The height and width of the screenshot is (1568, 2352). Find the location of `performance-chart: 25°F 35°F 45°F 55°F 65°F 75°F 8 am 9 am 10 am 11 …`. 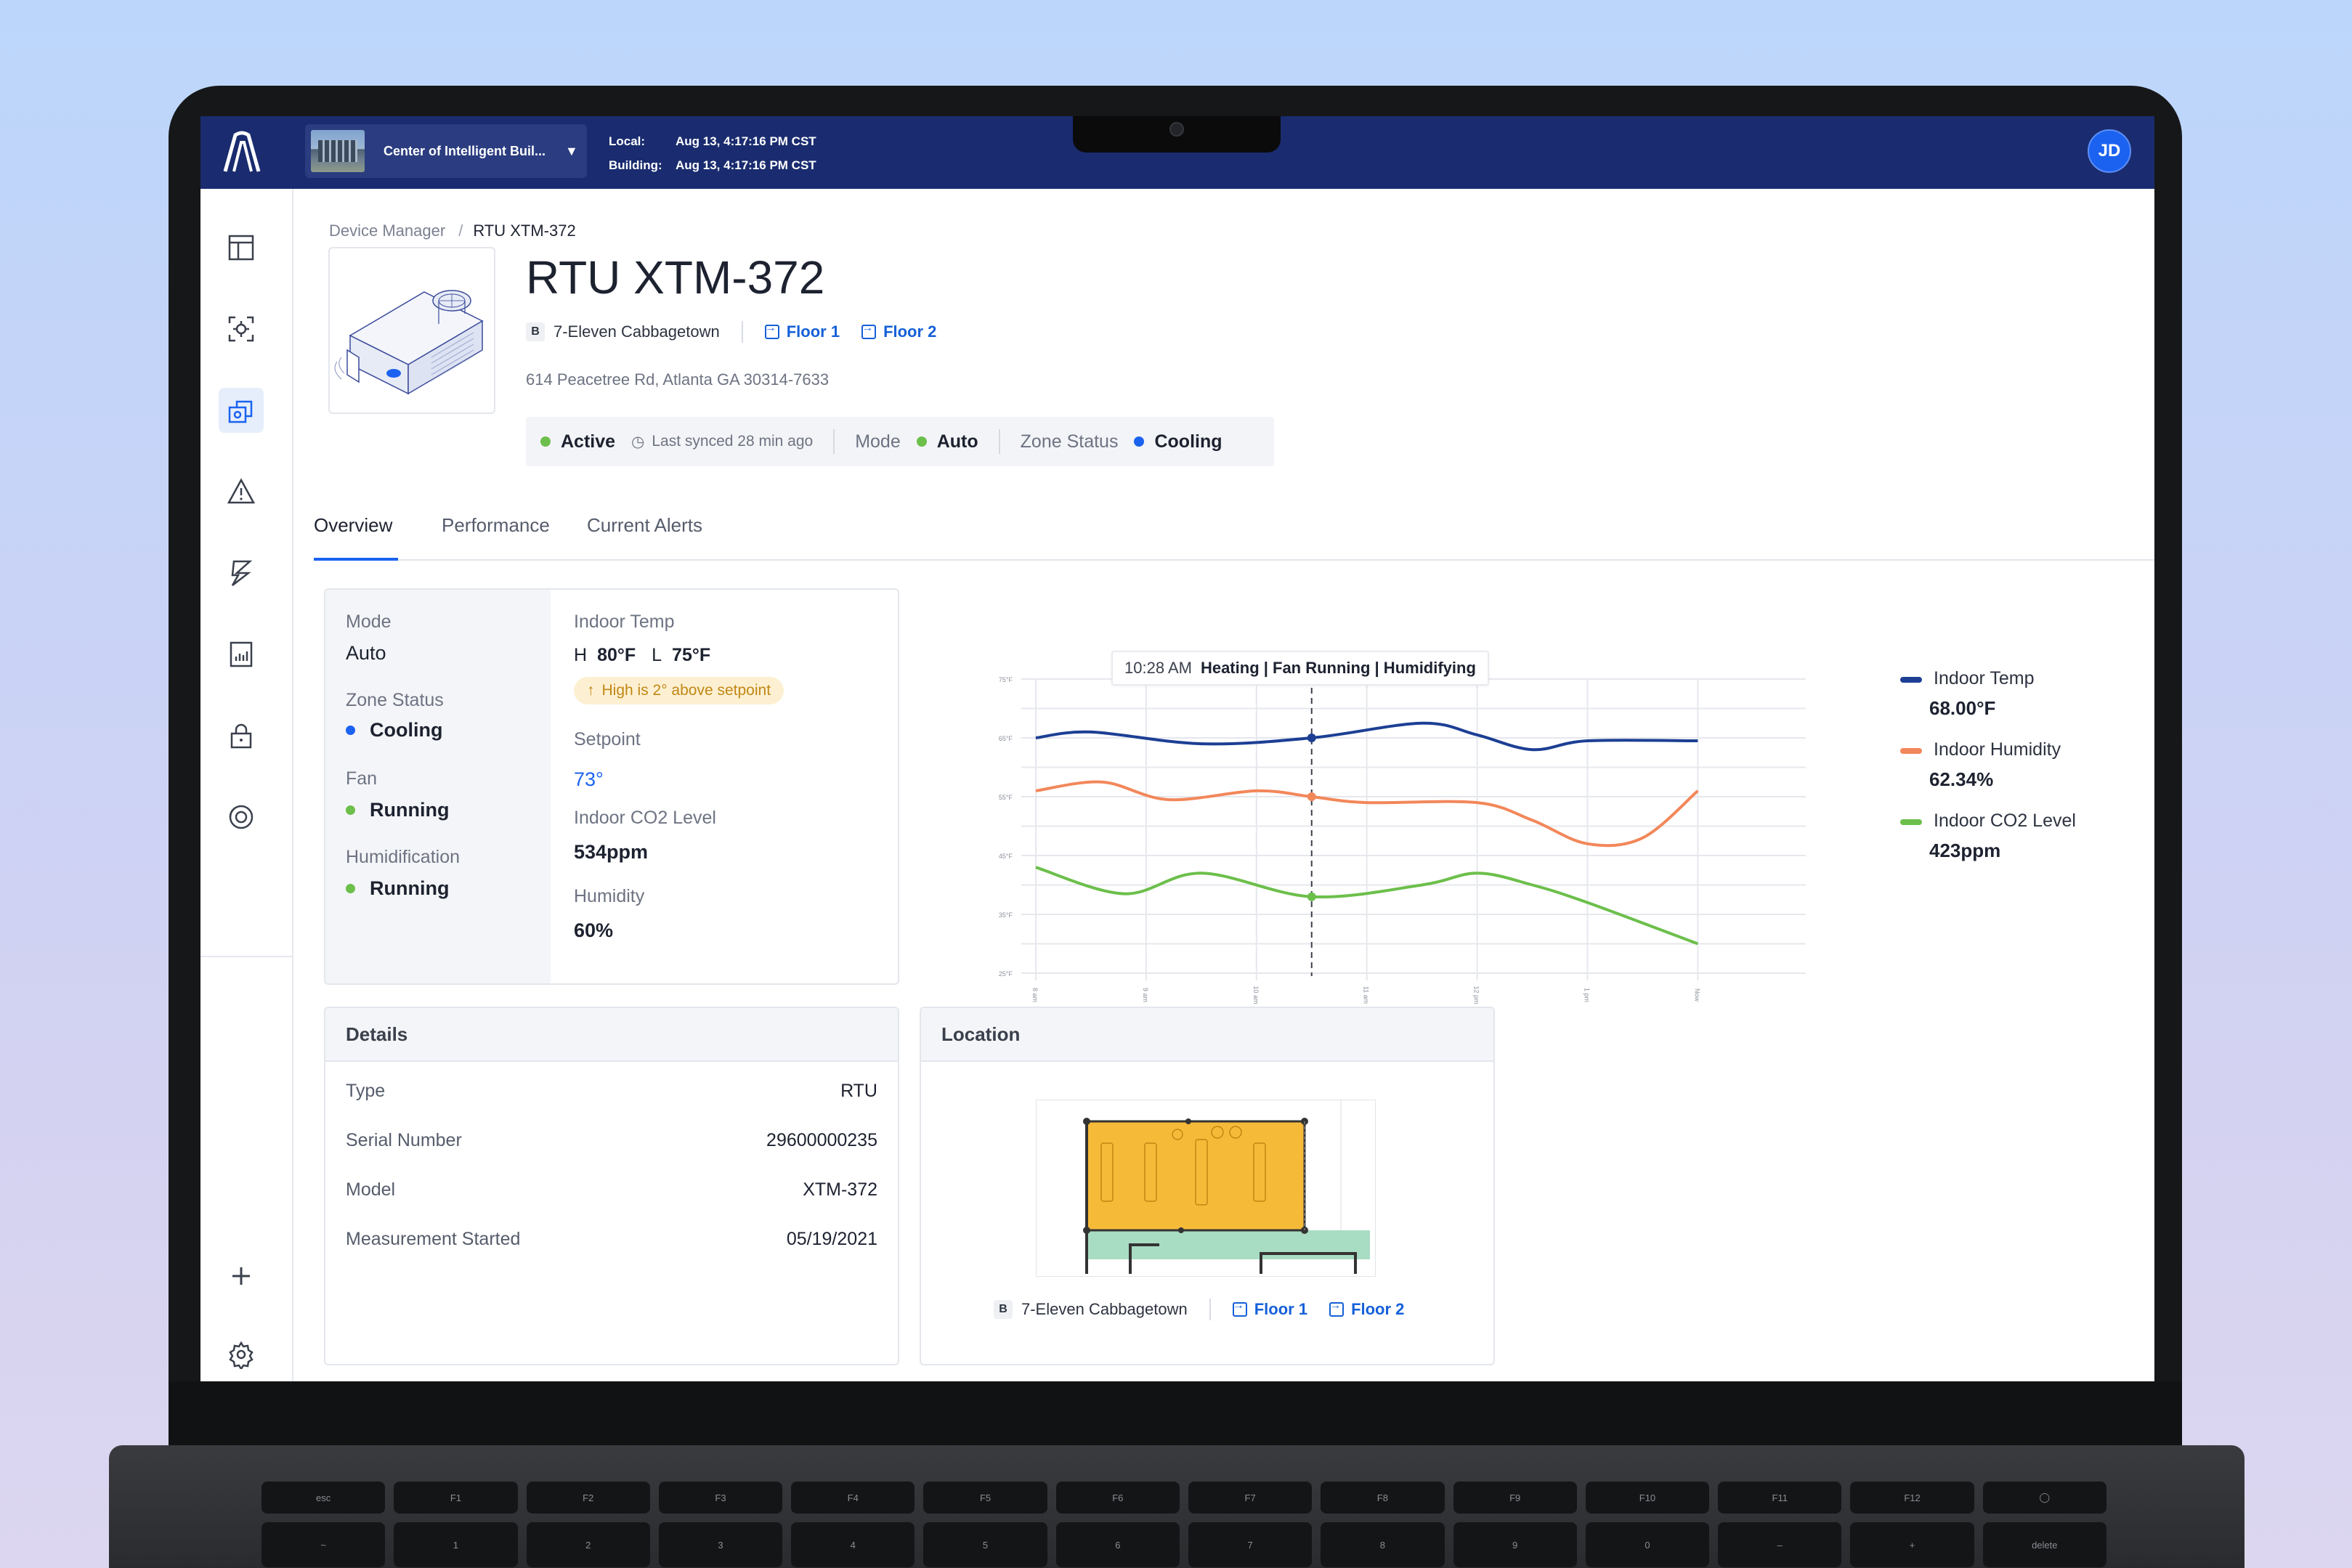

performance-chart: 25°F 35°F 45°F 55°F 65°F 75°F 8 am 9 am 10 am 11 … is located at coordinates (1403, 867).